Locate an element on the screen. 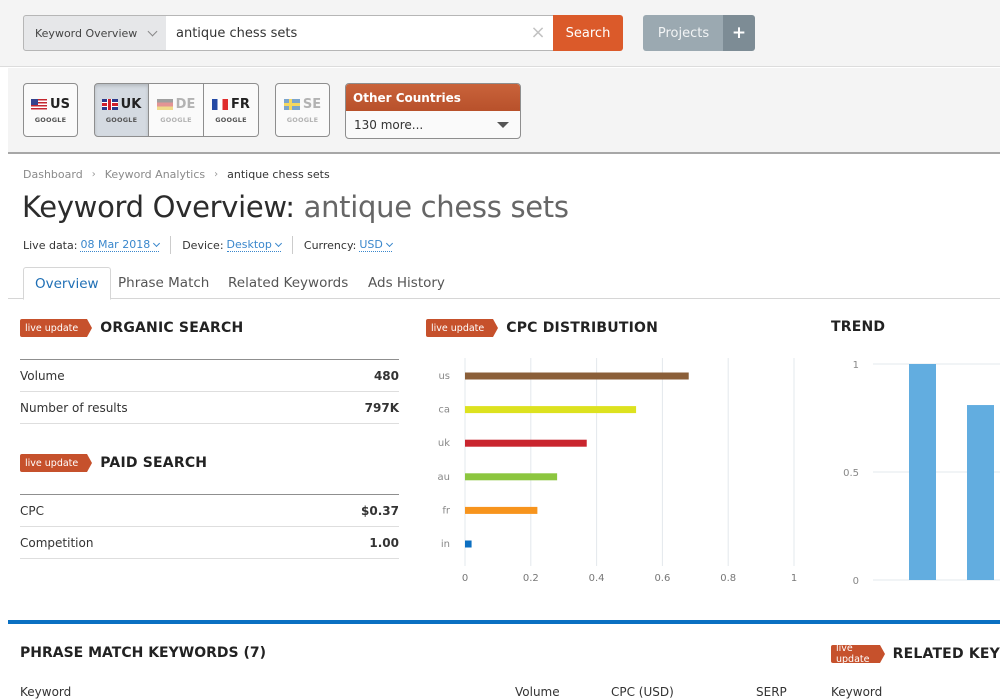 The image size is (1000, 700). breadcrumb-current: antique chess sets is located at coordinates (278, 174).